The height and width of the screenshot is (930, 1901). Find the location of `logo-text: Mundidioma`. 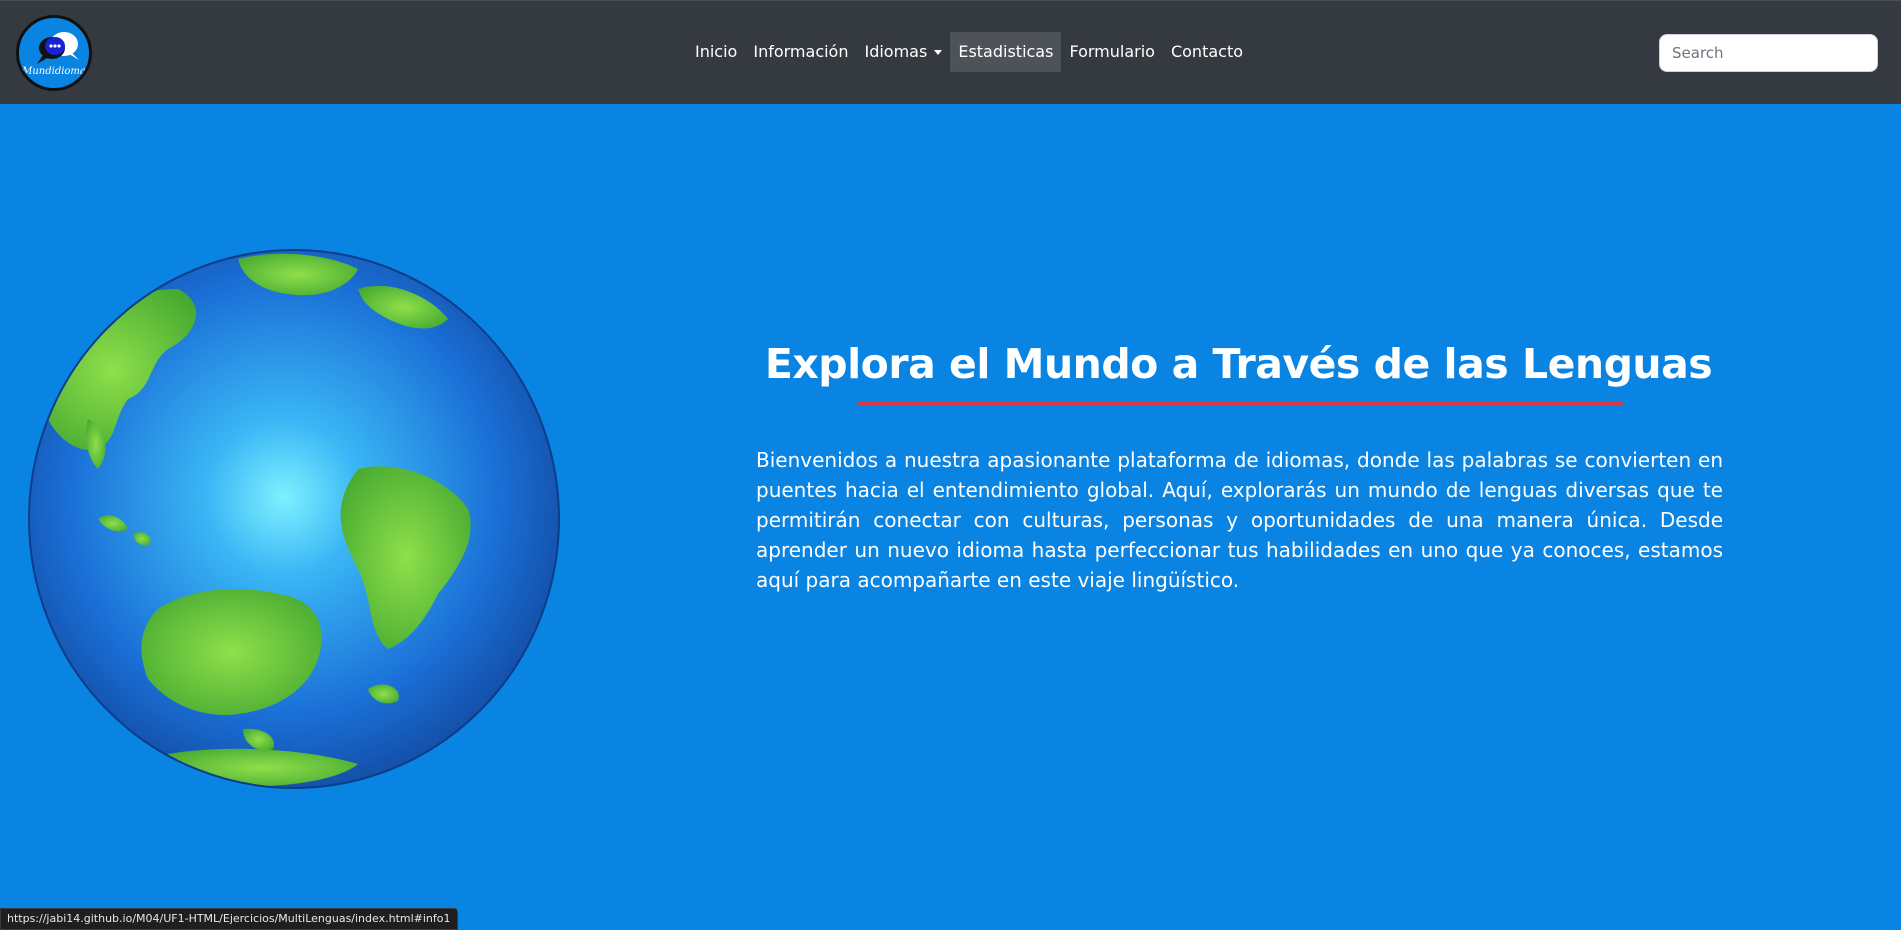

logo-text: Mundidioma is located at coordinates (54, 71).